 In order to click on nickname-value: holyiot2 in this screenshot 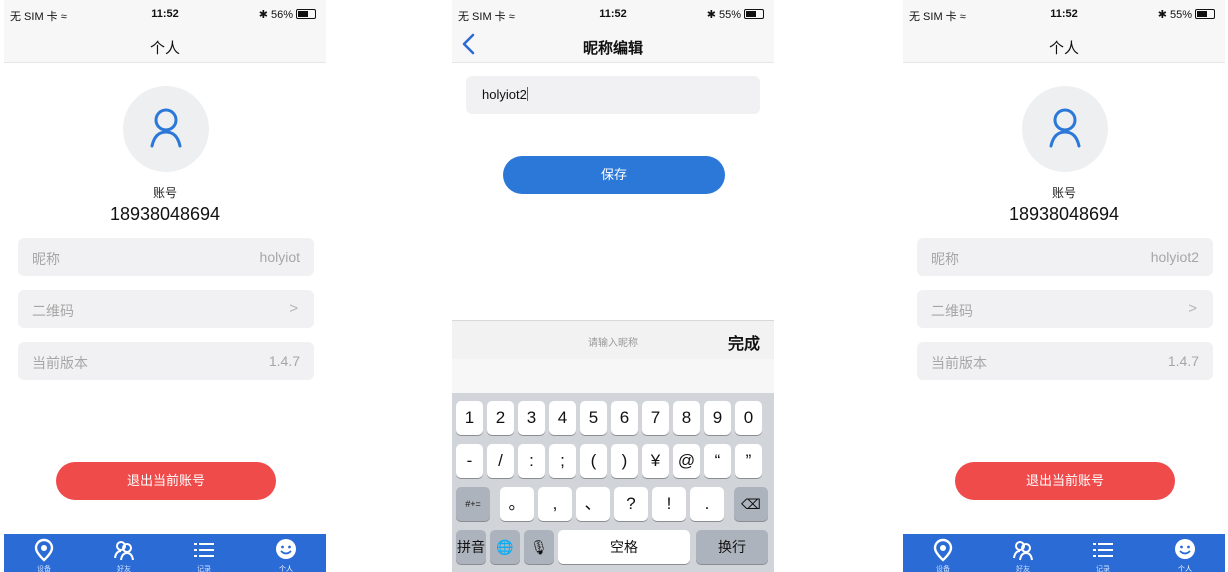, I will do `click(1174, 257)`.